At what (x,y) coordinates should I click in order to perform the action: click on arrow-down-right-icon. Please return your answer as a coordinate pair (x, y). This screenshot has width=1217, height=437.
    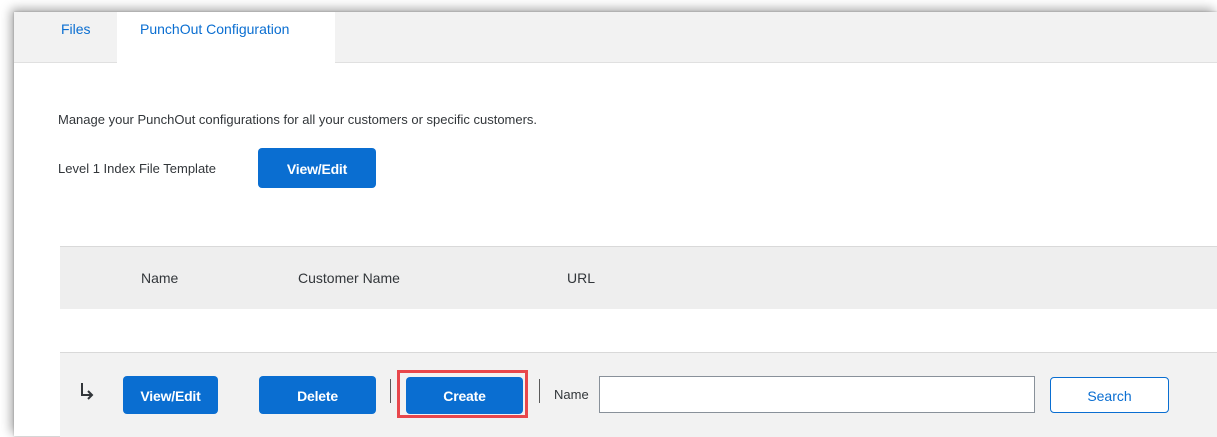
    Looking at the image, I should click on (87, 391).